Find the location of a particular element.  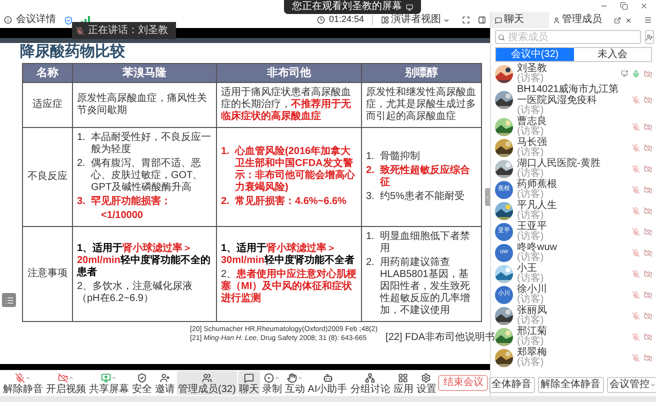

row-header: 不良反应 is located at coordinates (47, 177).